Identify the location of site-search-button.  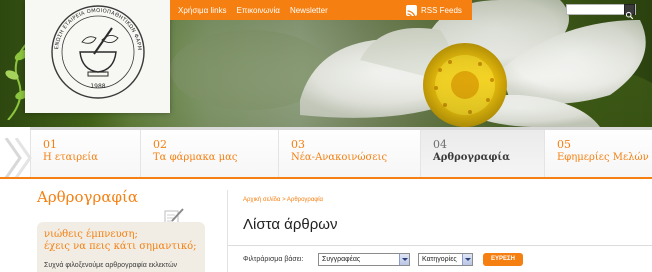
(629, 12).